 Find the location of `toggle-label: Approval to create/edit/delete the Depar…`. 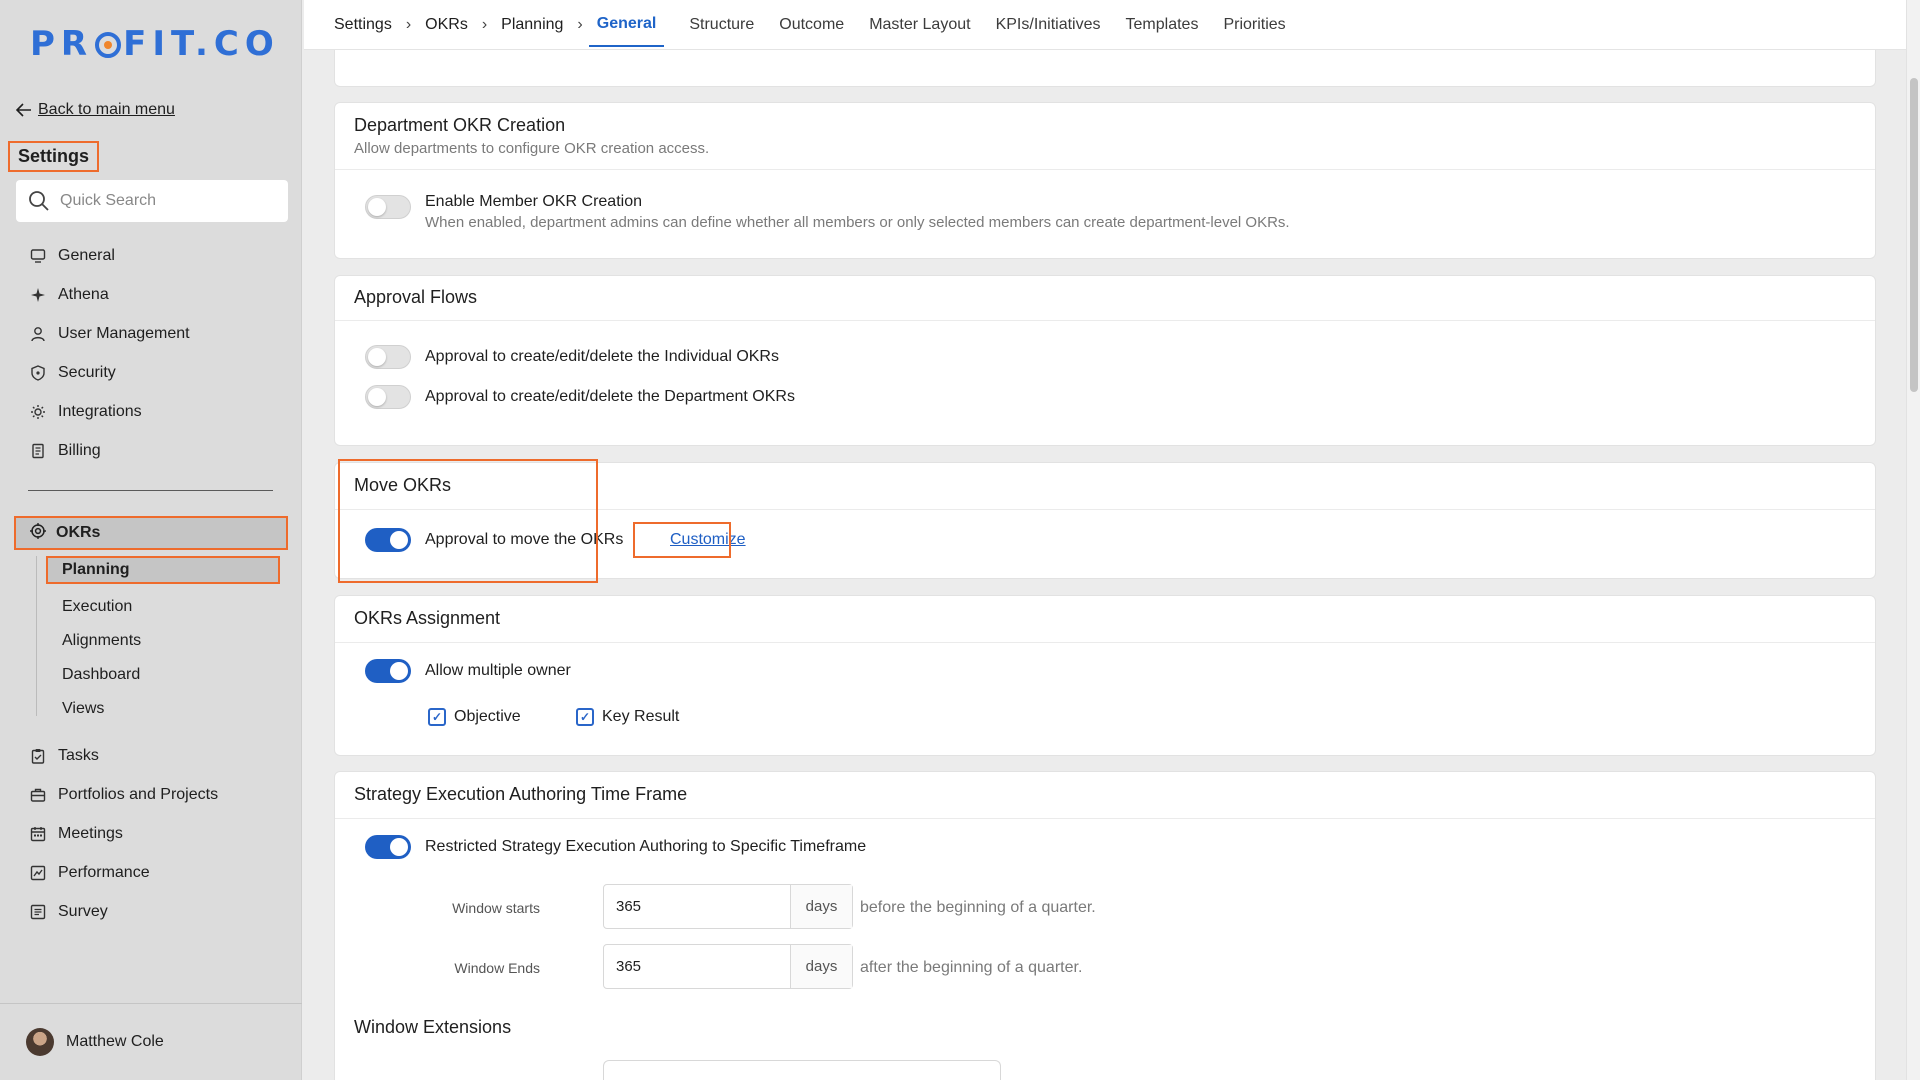

toggle-label: Approval to create/edit/delete the Depar… is located at coordinates (610, 396).